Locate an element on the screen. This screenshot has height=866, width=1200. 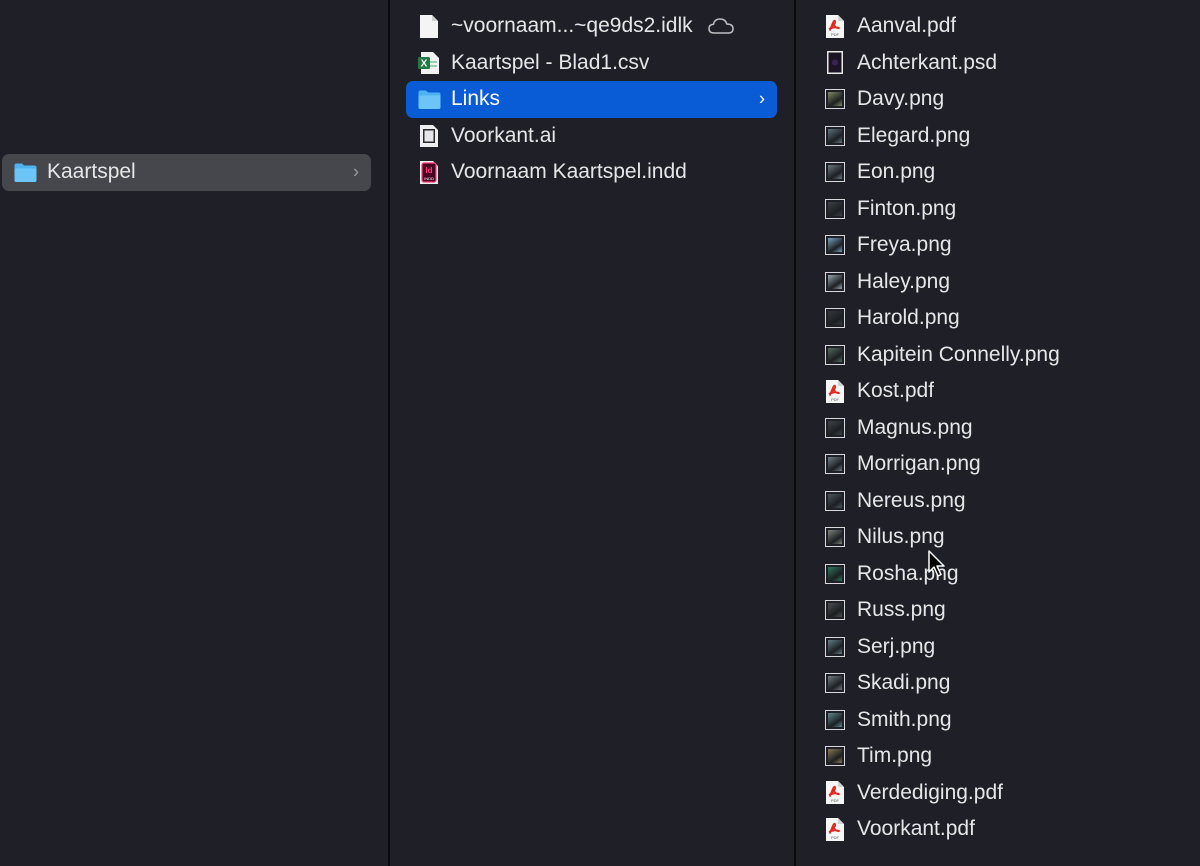
file-name: Links is located at coordinates (476, 99).